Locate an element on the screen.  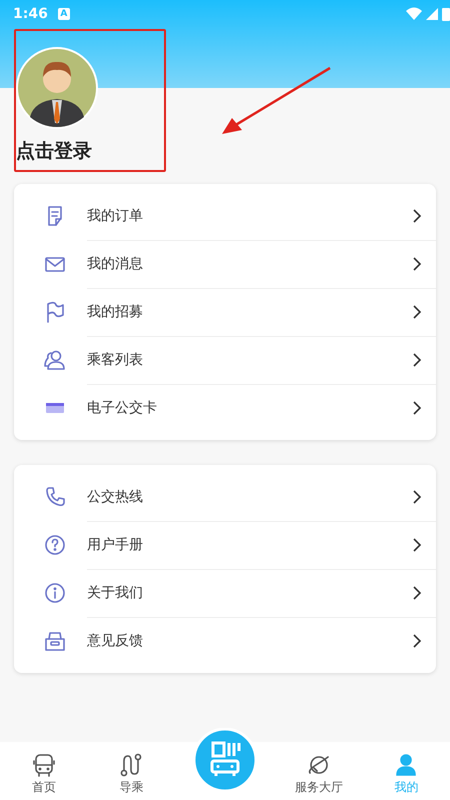
nav-tab: 导乘 is located at coordinates (131, 774).